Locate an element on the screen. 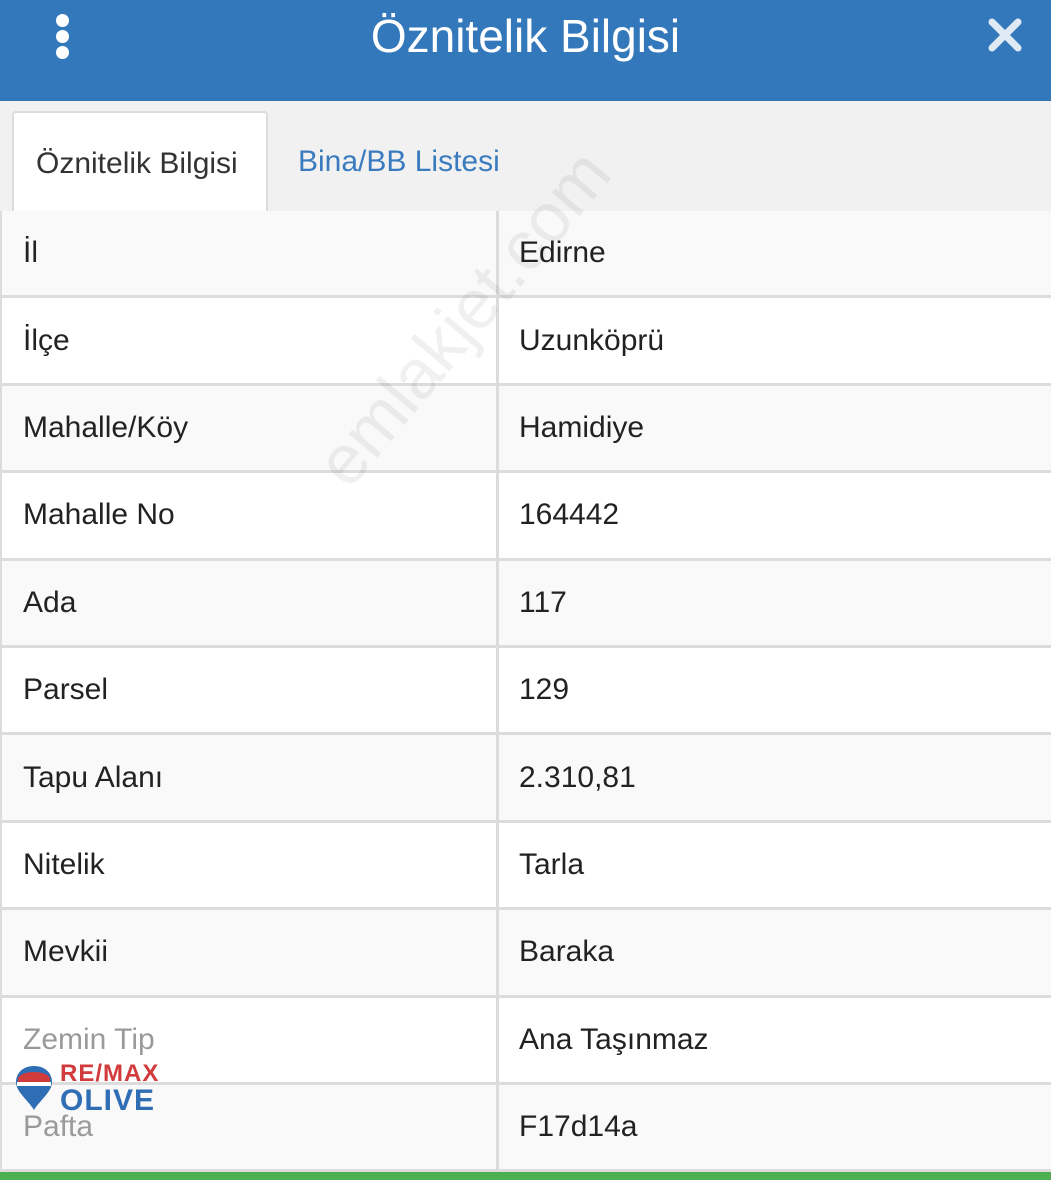 This screenshot has height=1180, width=1051. row-key: Mevkii is located at coordinates (249, 952).